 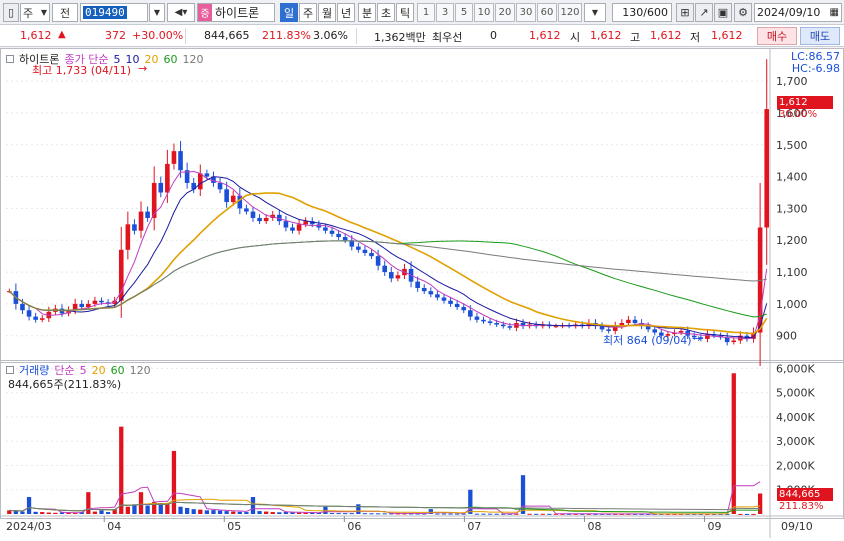 I want to click on type-label: 전, so click(x=65, y=13).